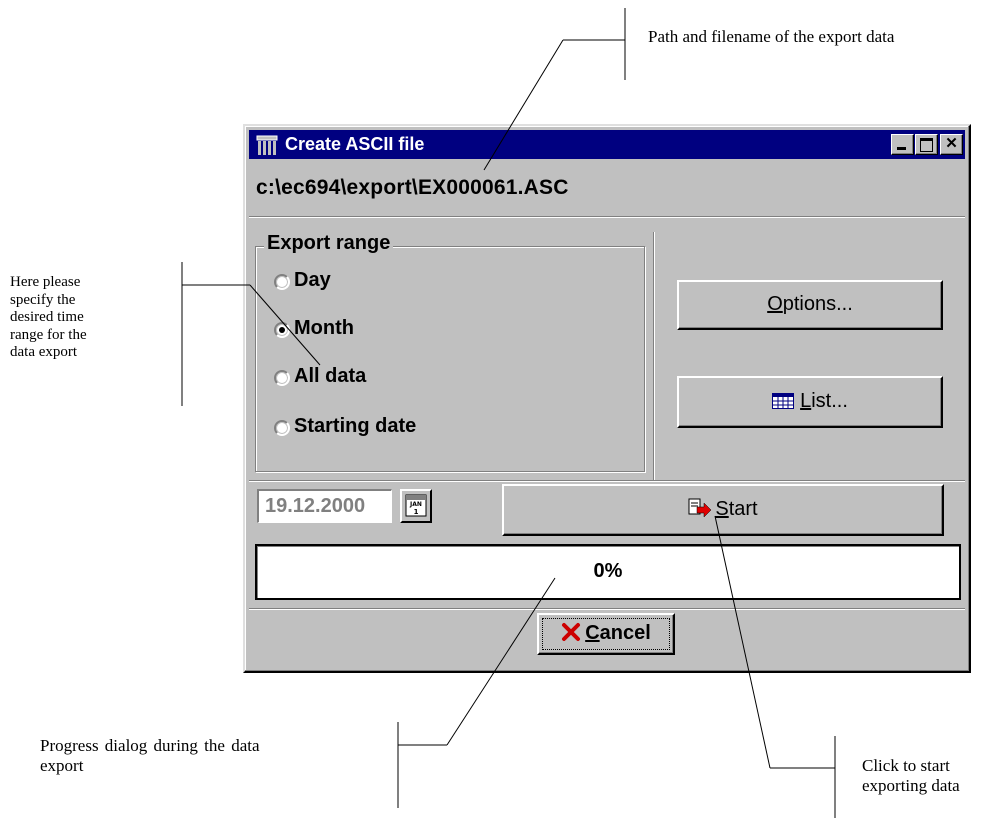 Image resolution: width=1004 pixels, height=823 pixels. What do you see at coordinates (806, 401) in the screenshot?
I see `list-mnemonic: L` at bounding box center [806, 401].